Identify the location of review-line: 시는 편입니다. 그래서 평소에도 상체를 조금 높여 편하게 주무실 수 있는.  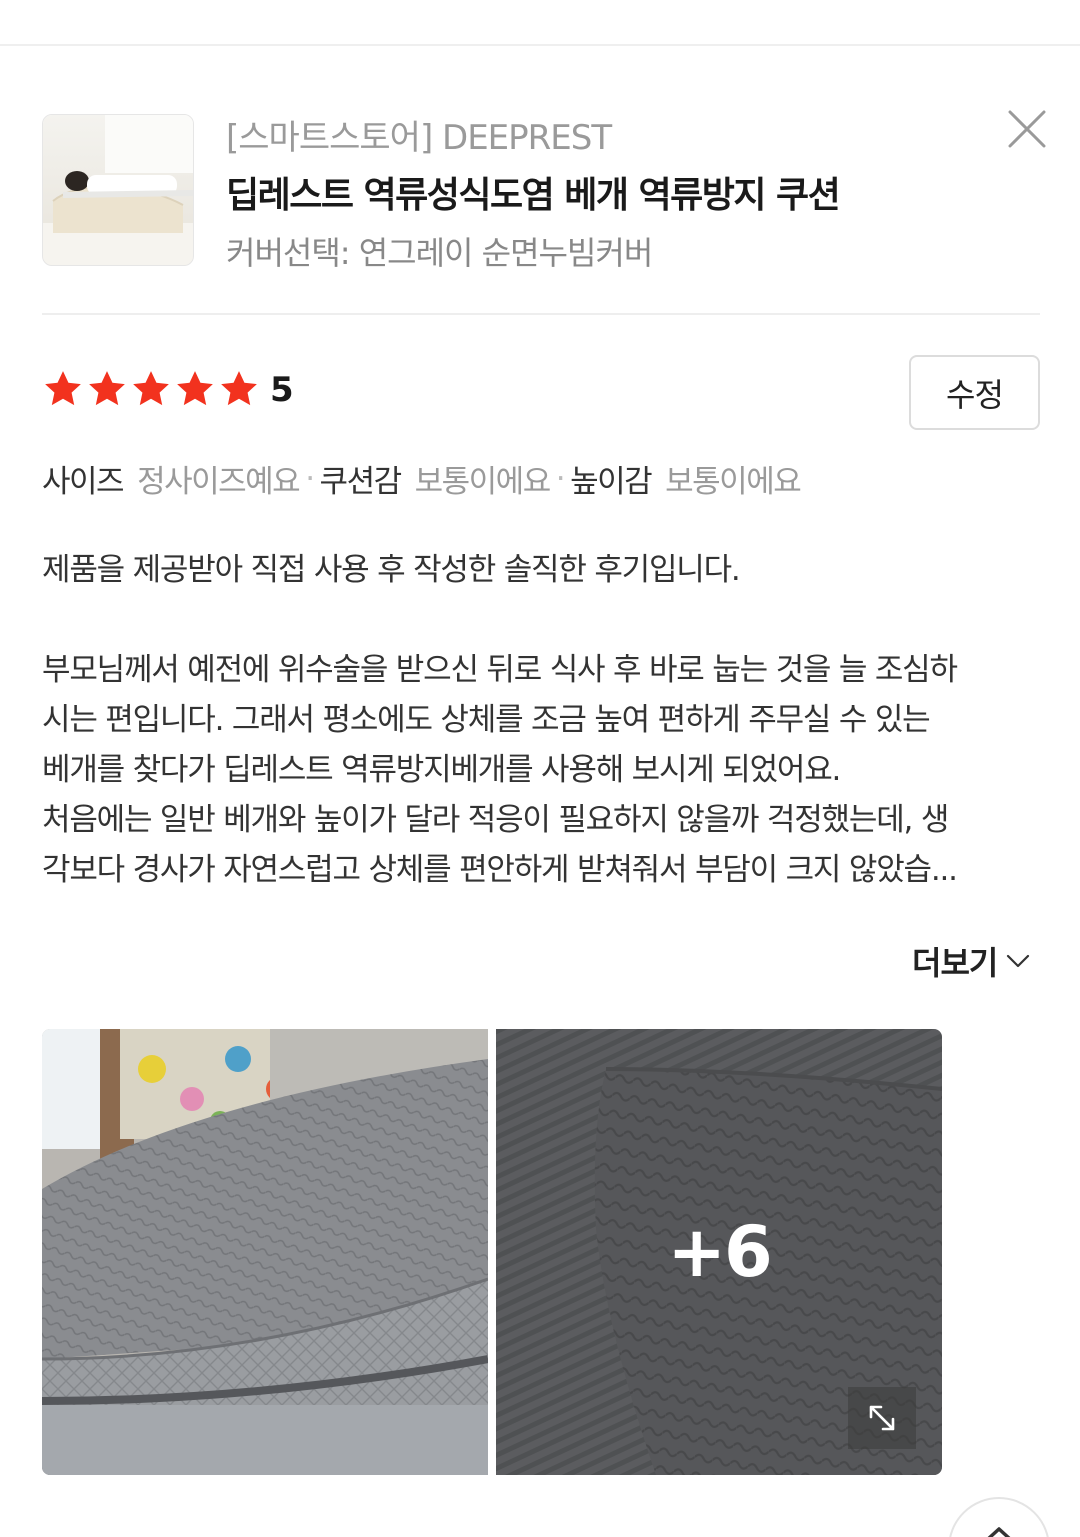
(486, 720).